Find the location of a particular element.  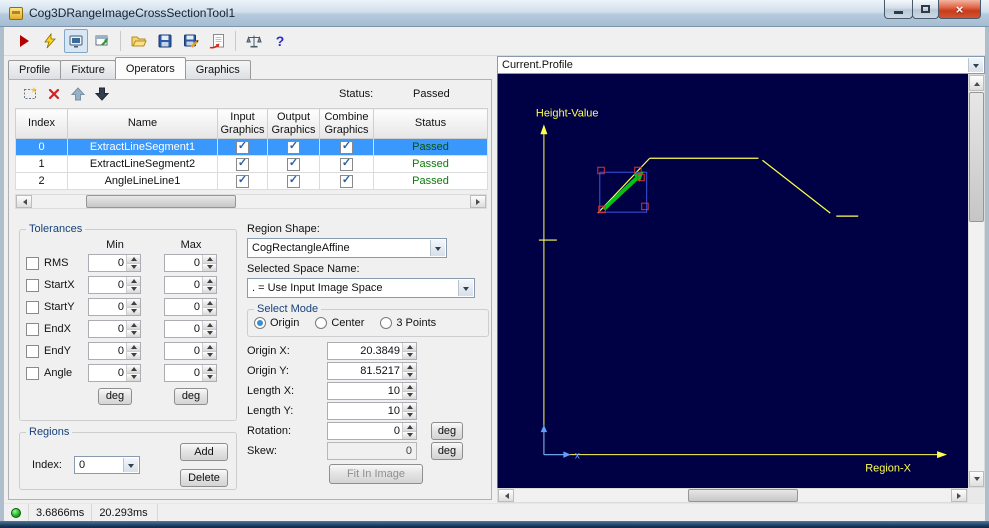

col-header-index: Index is located at coordinates (41, 123).